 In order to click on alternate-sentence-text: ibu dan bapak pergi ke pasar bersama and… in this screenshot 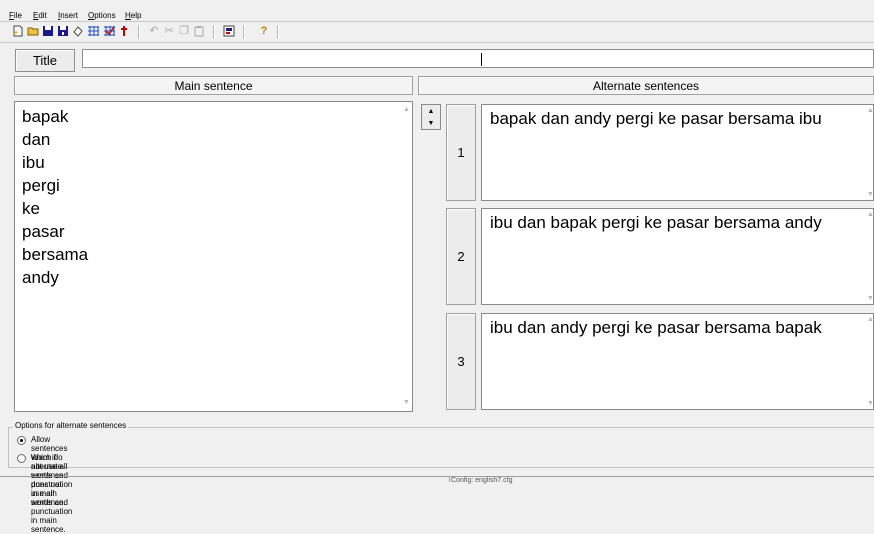, I will do `click(656, 222)`.